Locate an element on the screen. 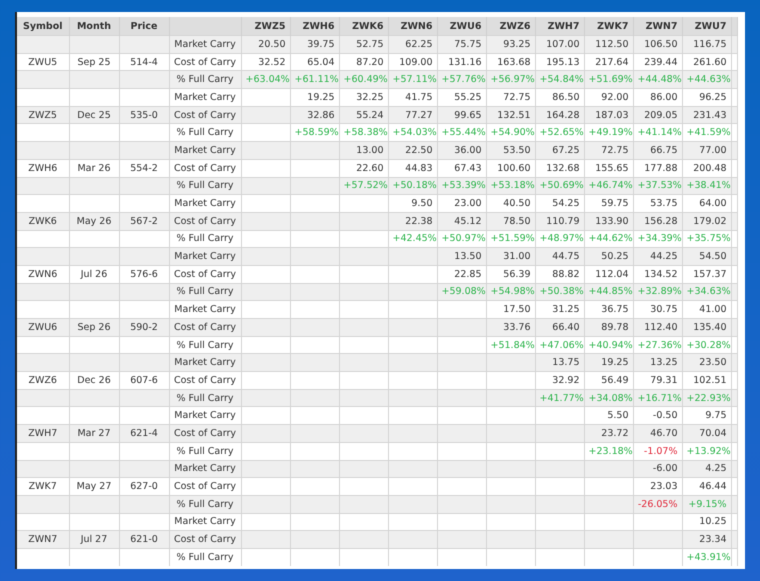 Image resolution: width=760 pixels, height=581 pixels. column-header: ZWK6 is located at coordinates (363, 26).